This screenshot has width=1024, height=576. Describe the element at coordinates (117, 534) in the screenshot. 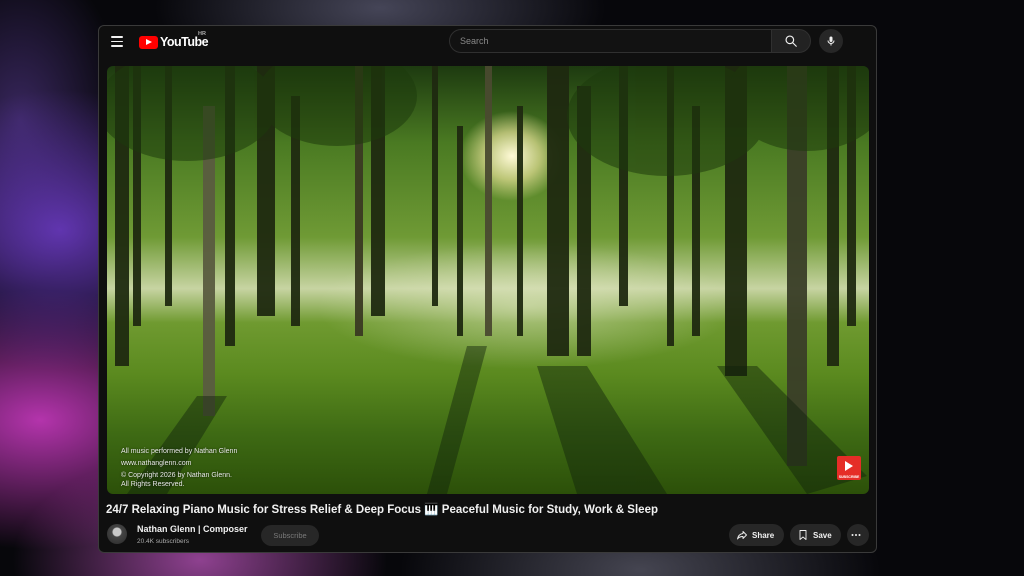

I see `avatar` at that location.